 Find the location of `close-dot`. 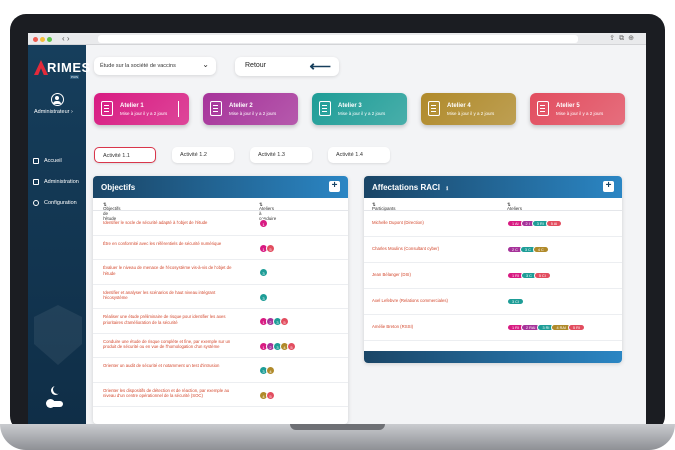

close-dot is located at coordinates (35, 39).